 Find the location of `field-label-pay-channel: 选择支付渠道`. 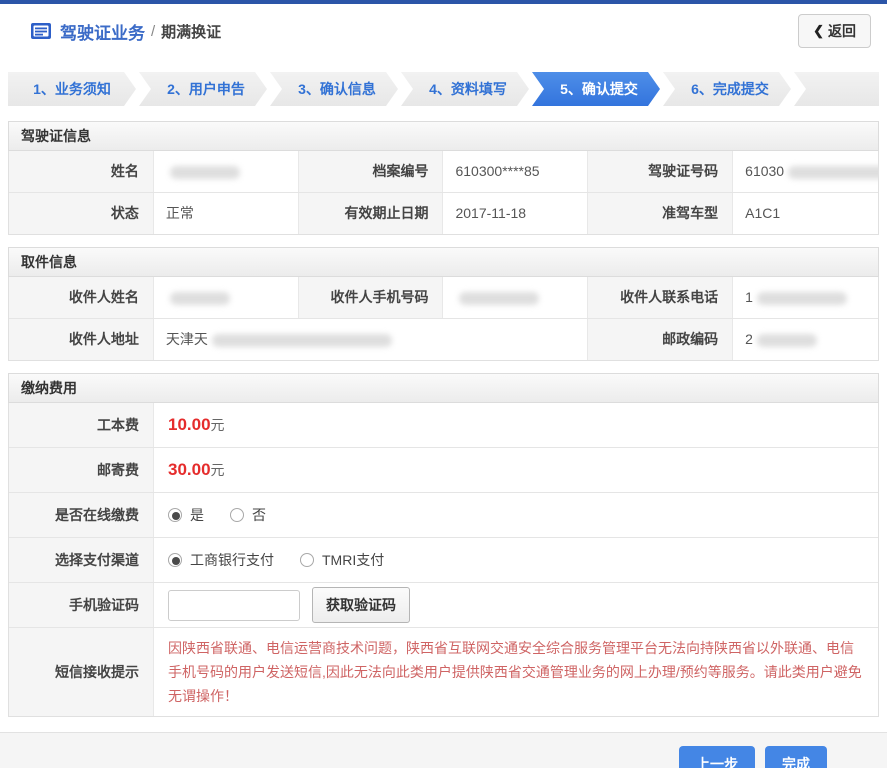

field-label-pay-channel: 选择支付渠道 is located at coordinates (81, 560).